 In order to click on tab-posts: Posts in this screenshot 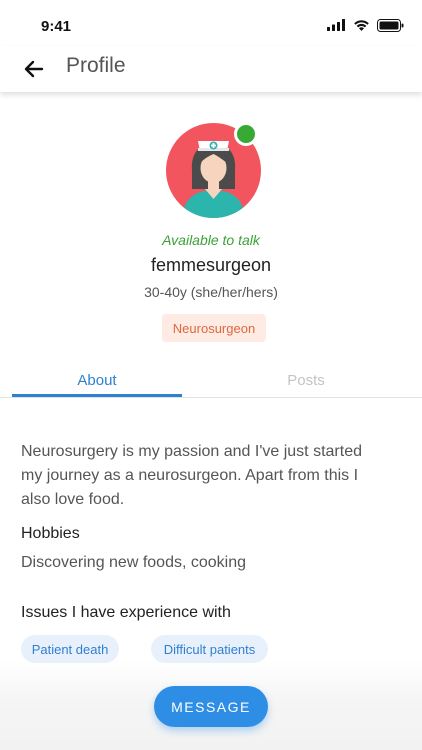, I will do `click(306, 380)`.